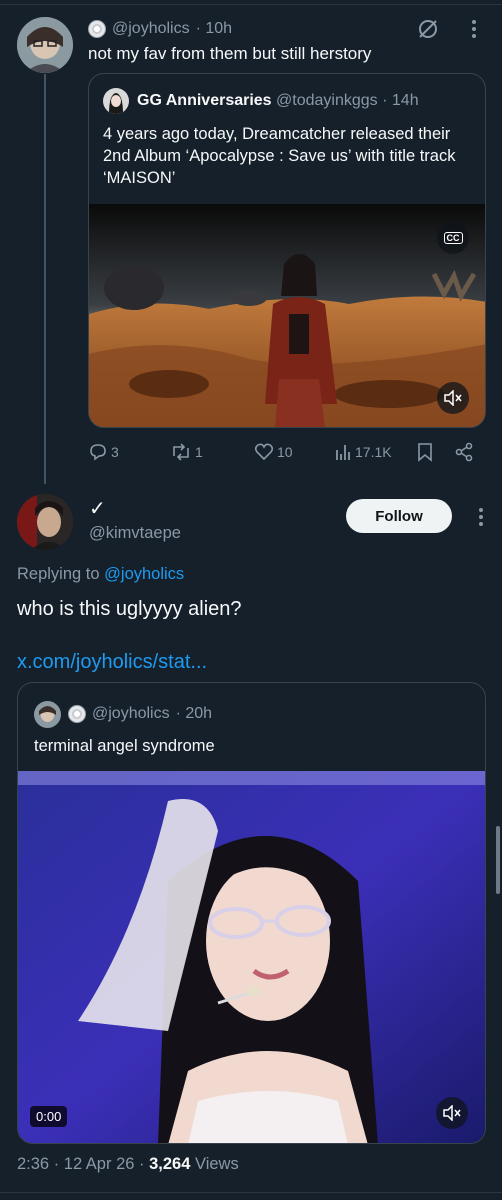  I want to click on follow-button: Follow, so click(399, 516).